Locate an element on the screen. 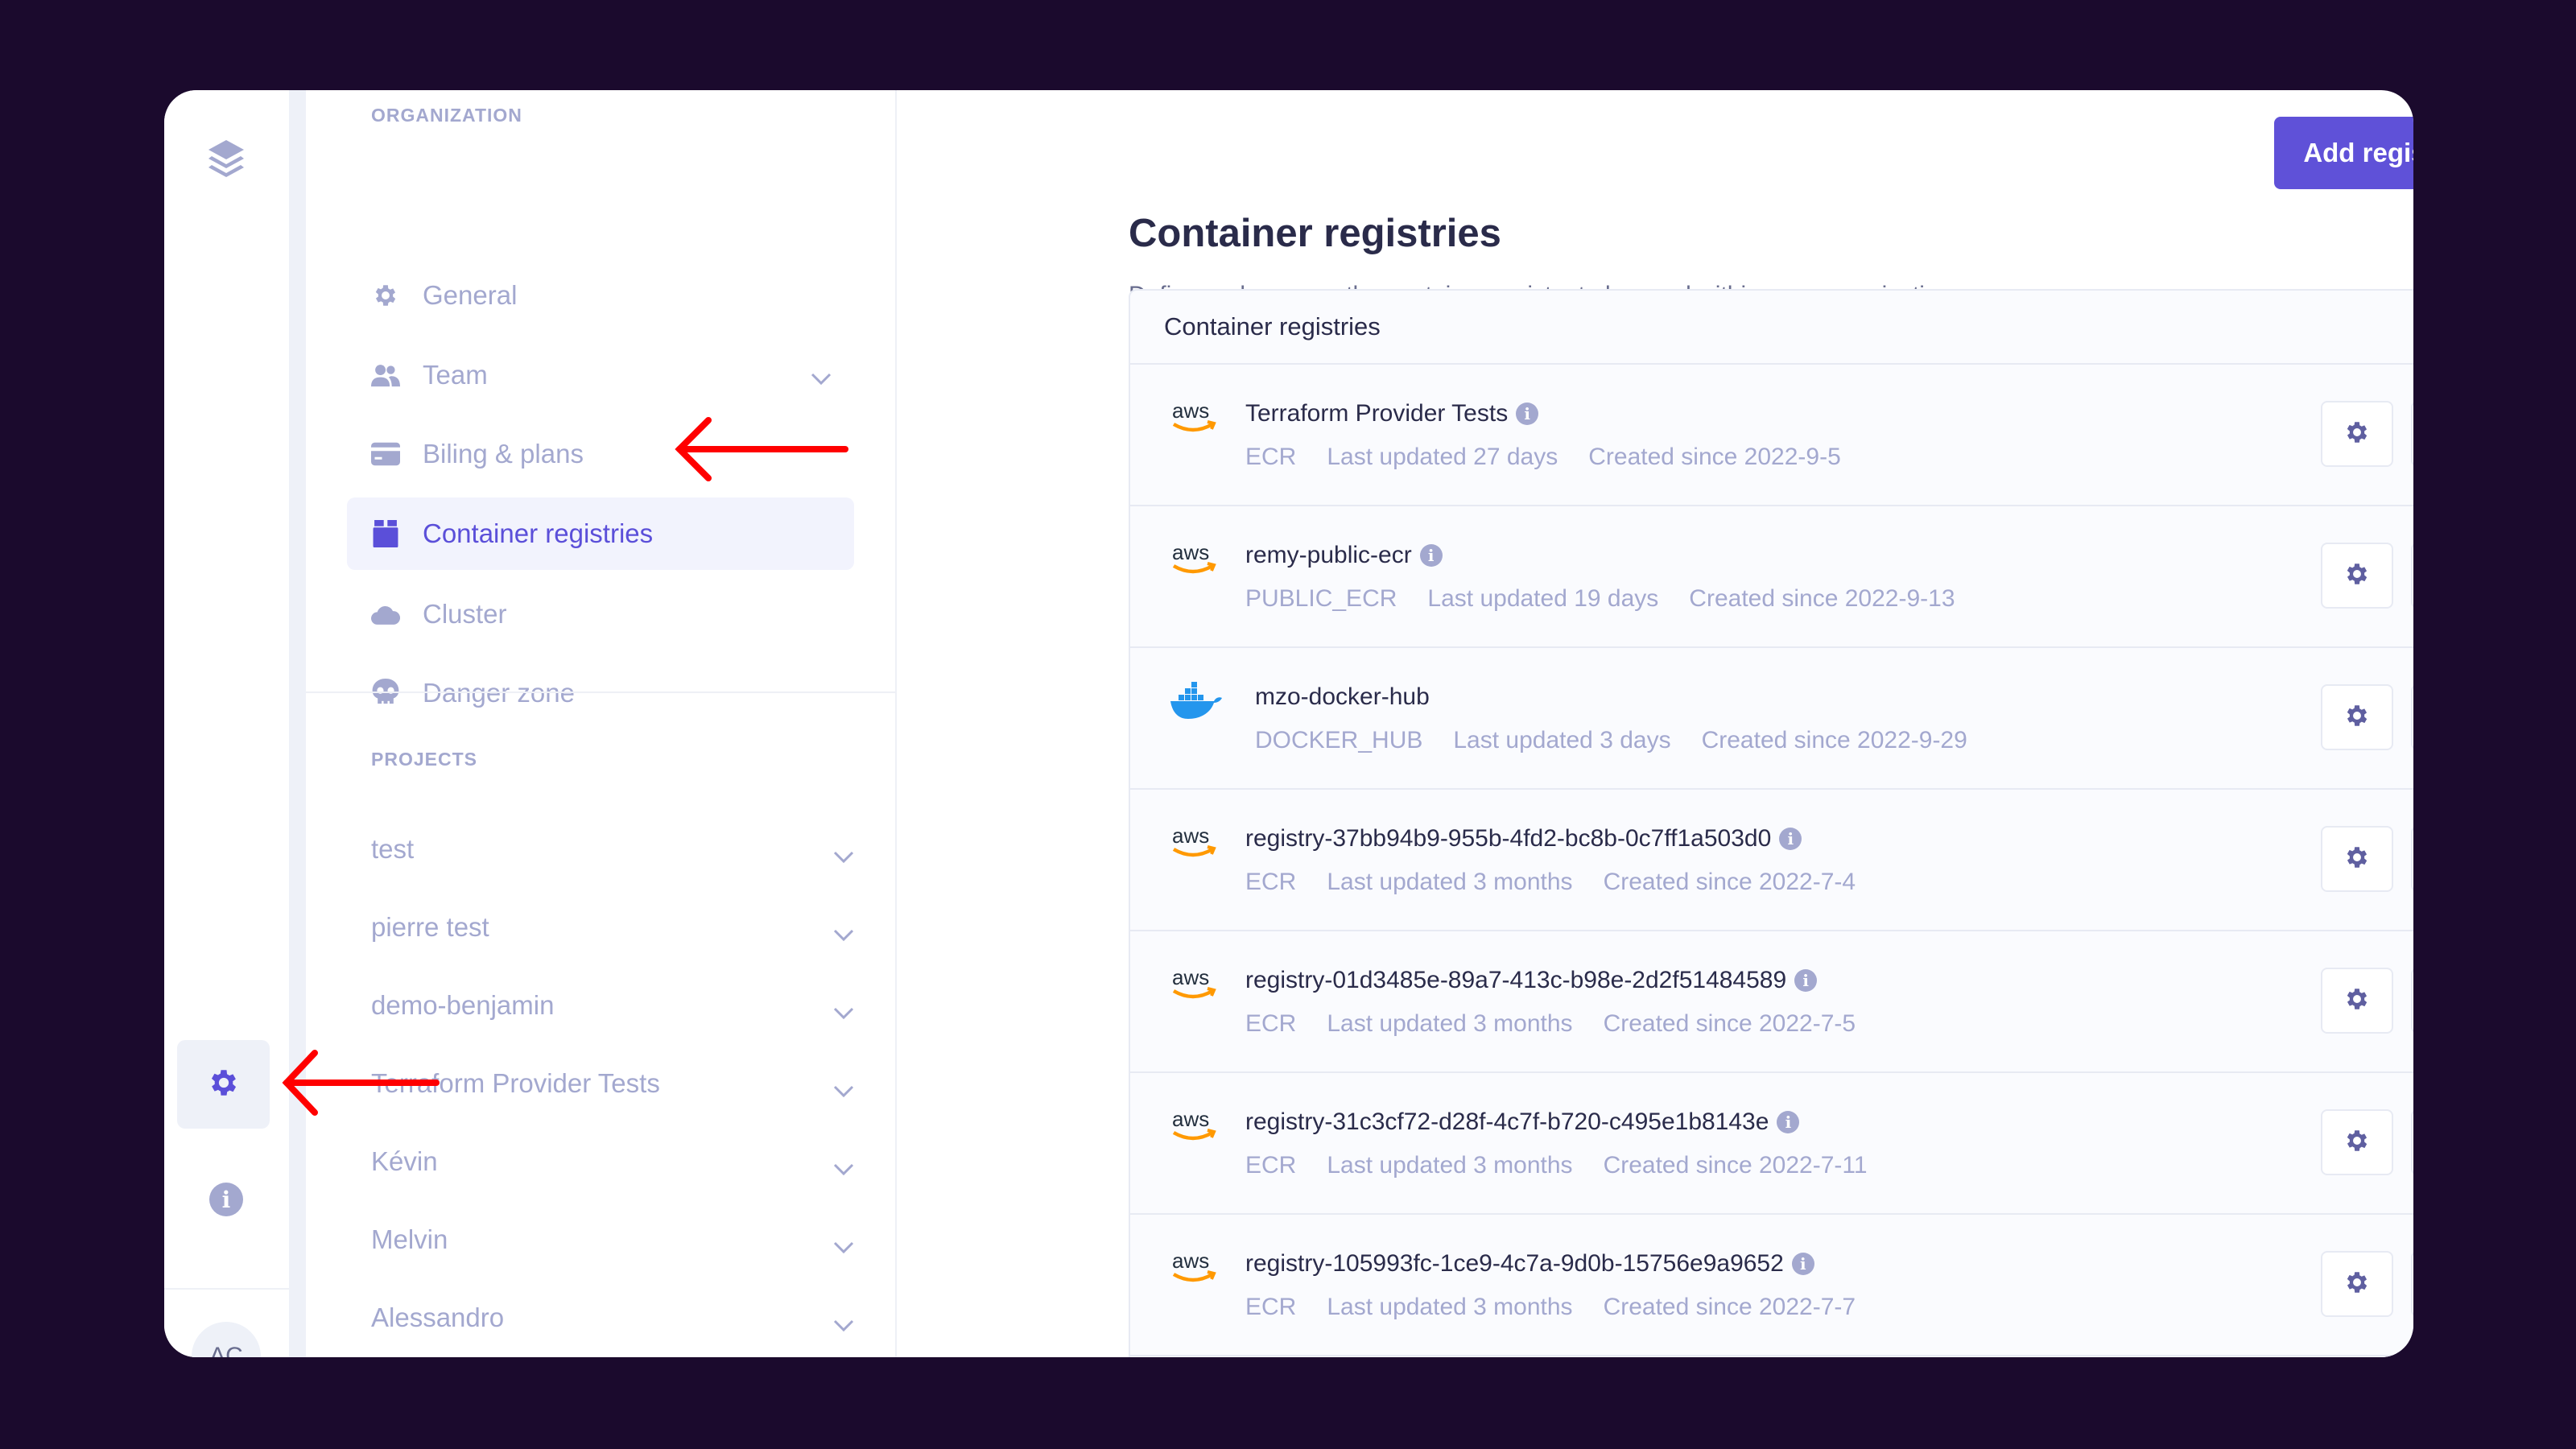 This screenshot has height=1449, width=2576. arrow-to-container-registries is located at coordinates (761, 449).